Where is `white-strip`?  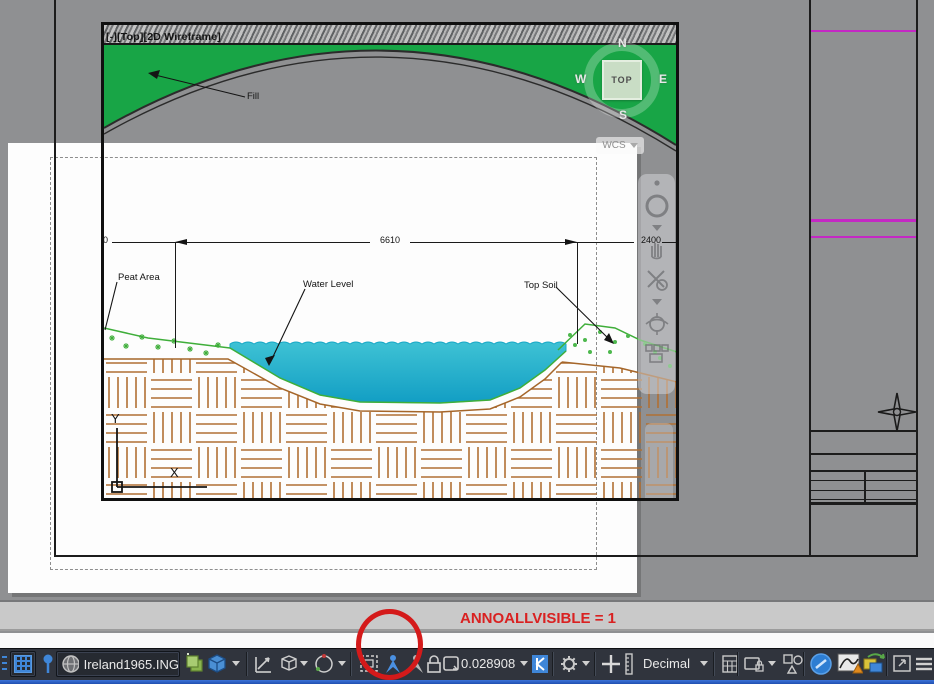 white-strip is located at coordinates (467, 640).